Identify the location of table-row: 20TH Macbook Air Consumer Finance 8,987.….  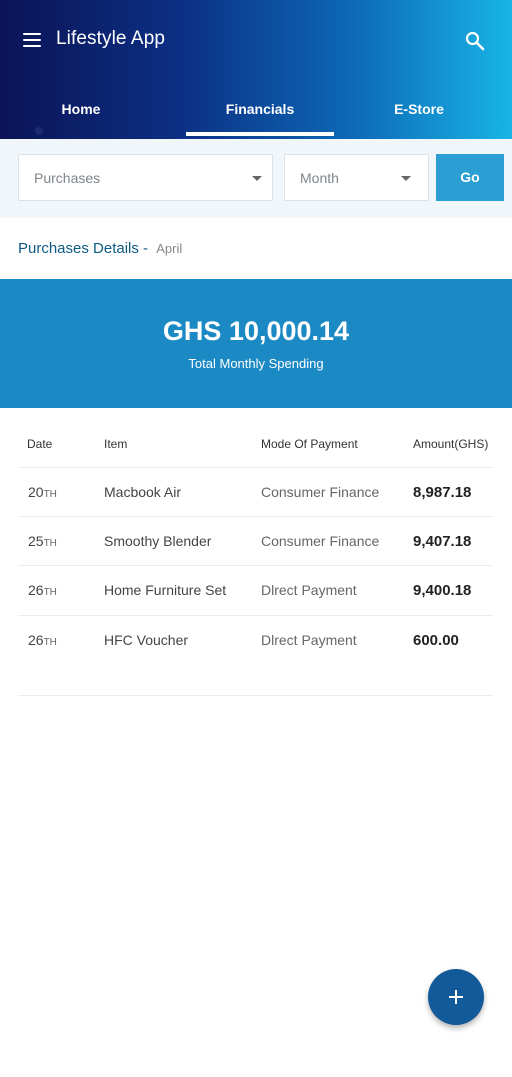
(255, 492).